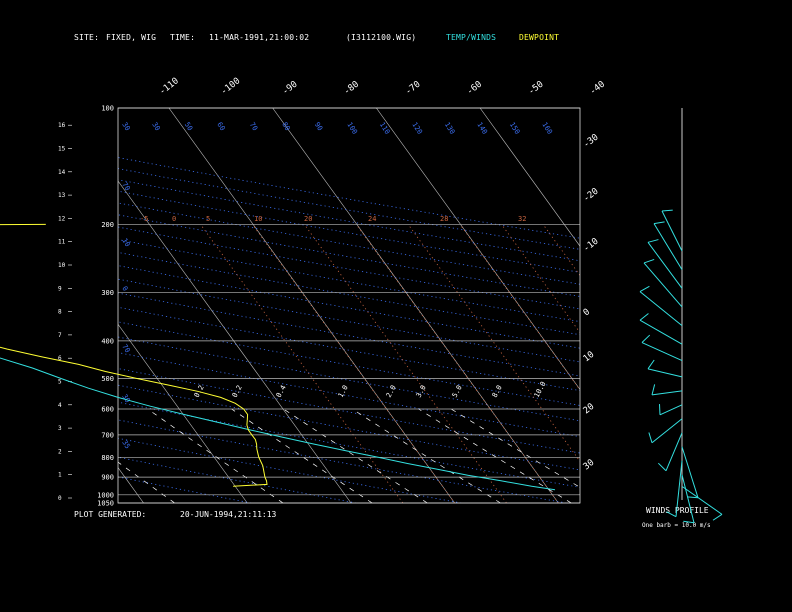  I want to click on dry-adiabat-label-left: 10, so click(125, 242).